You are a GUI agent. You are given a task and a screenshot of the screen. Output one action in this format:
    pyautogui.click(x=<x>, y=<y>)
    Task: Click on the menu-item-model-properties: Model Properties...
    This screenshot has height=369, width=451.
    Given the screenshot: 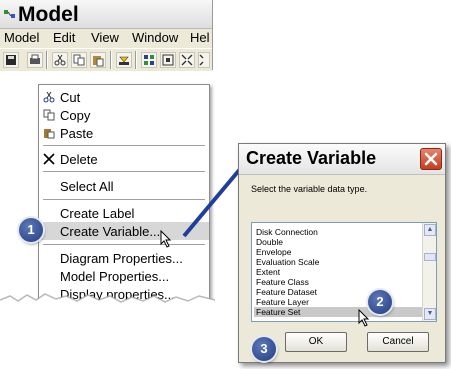 What is the action you would take?
    pyautogui.click(x=124, y=276)
    